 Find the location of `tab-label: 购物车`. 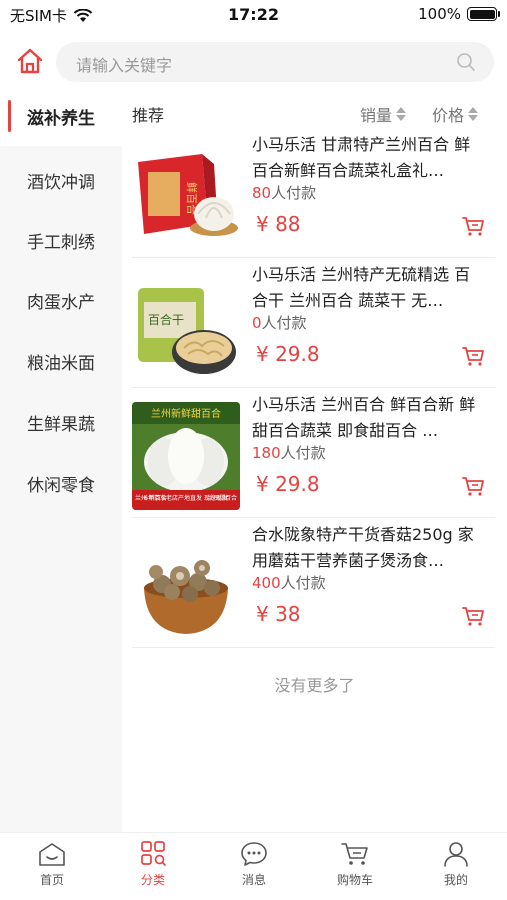

tab-label: 购物车 is located at coordinates (354, 880).